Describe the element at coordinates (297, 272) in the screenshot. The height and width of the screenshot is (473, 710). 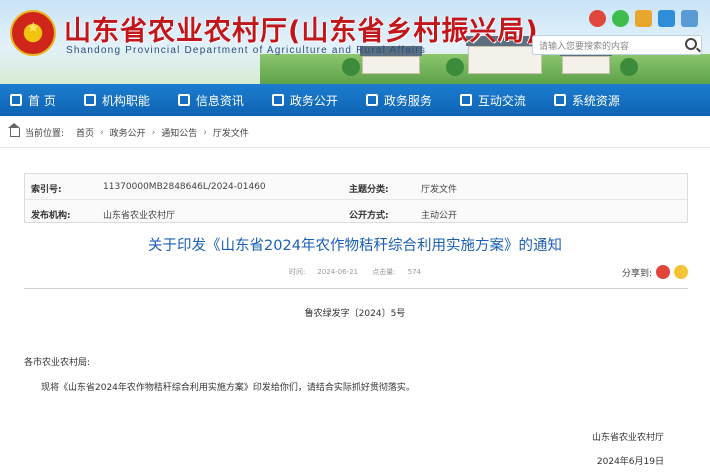
I see `date-label: 时间:` at that location.